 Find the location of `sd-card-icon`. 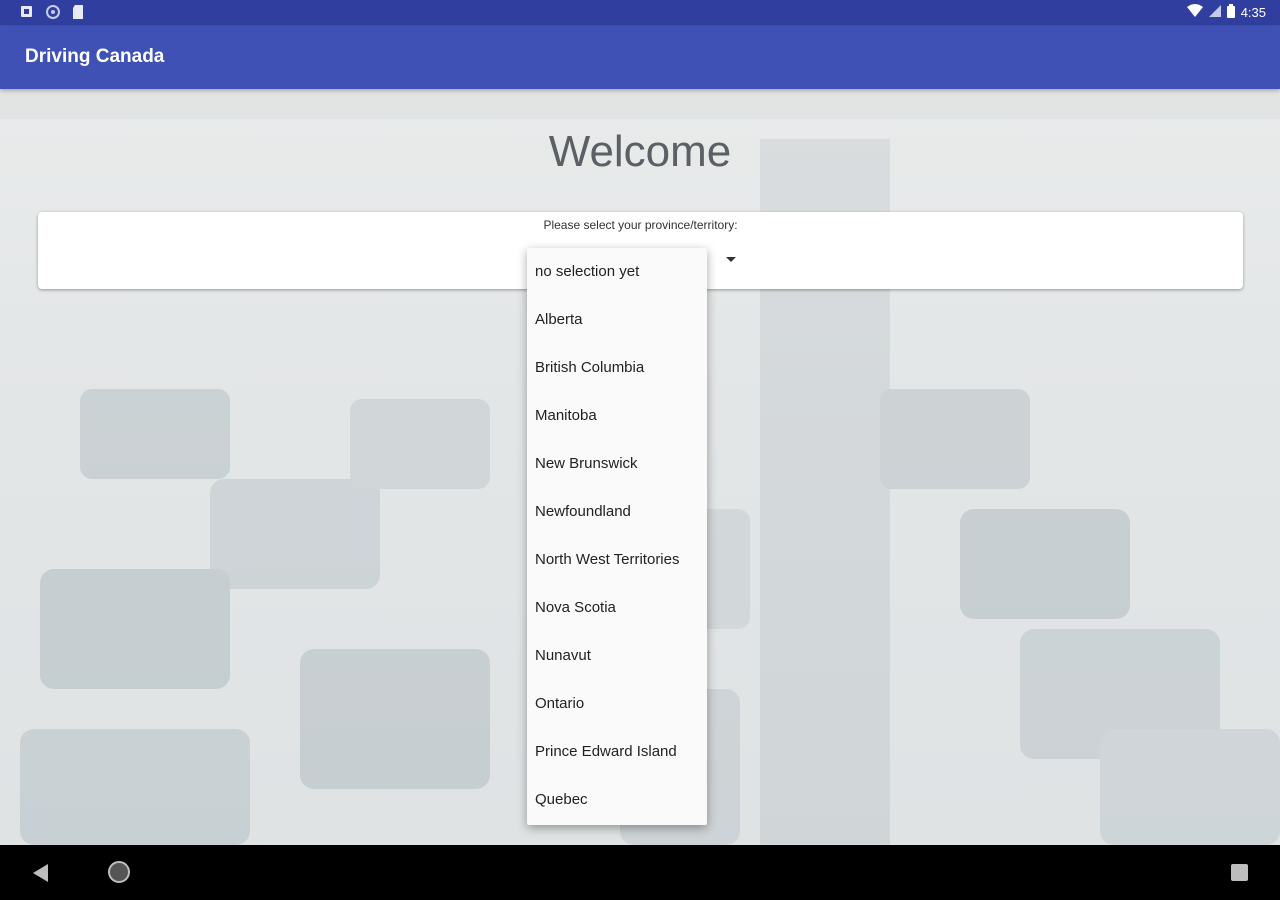

sd-card-icon is located at coordinates (79, 12).